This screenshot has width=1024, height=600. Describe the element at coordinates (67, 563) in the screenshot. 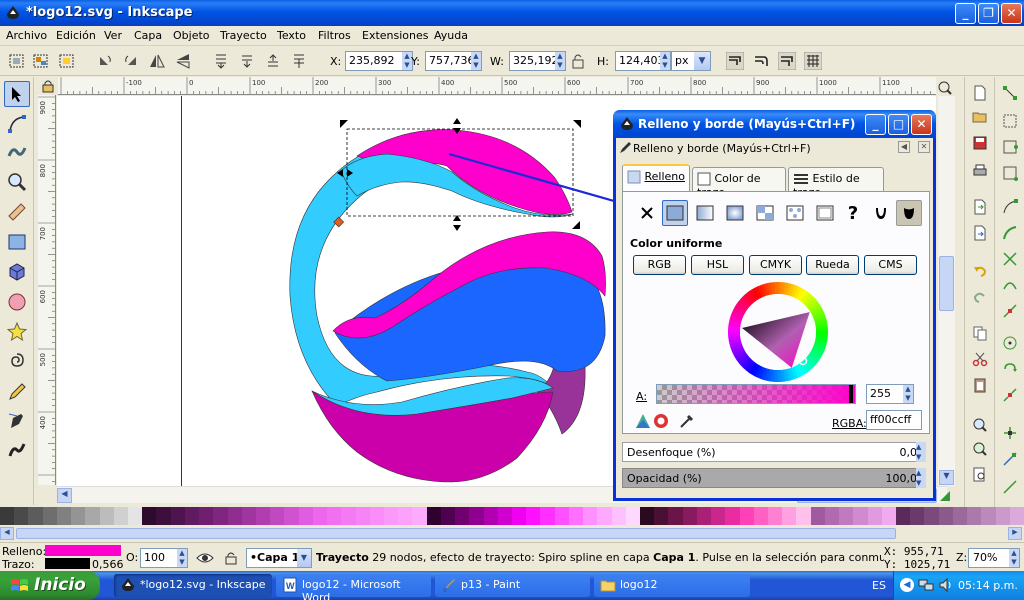

I see `stroke-indicator` at that location.